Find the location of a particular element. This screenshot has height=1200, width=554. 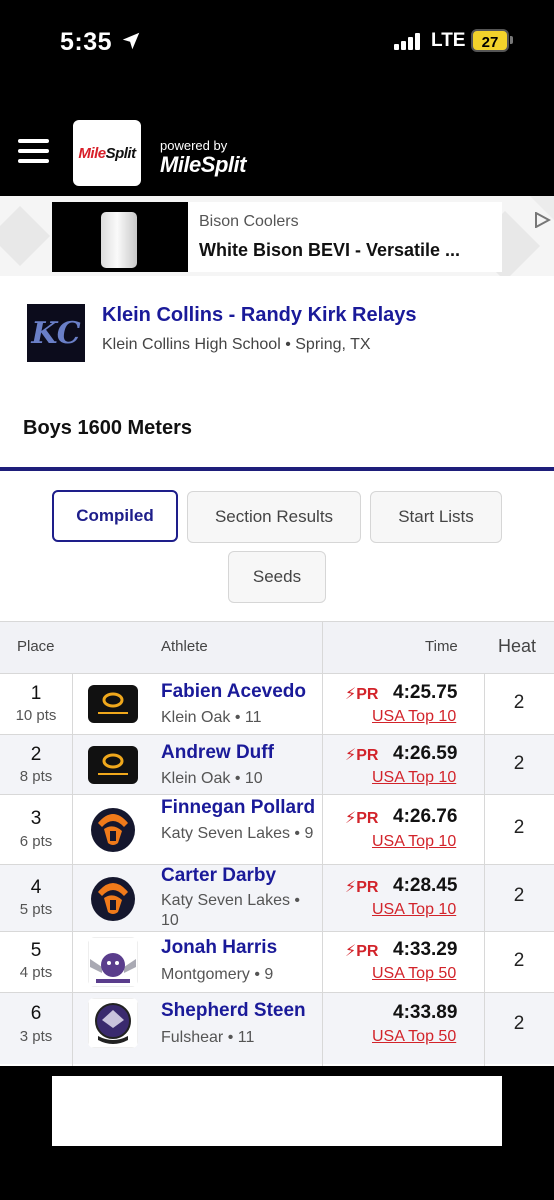

finish-time: 4:28.45 is located at coordinates (425, 885).